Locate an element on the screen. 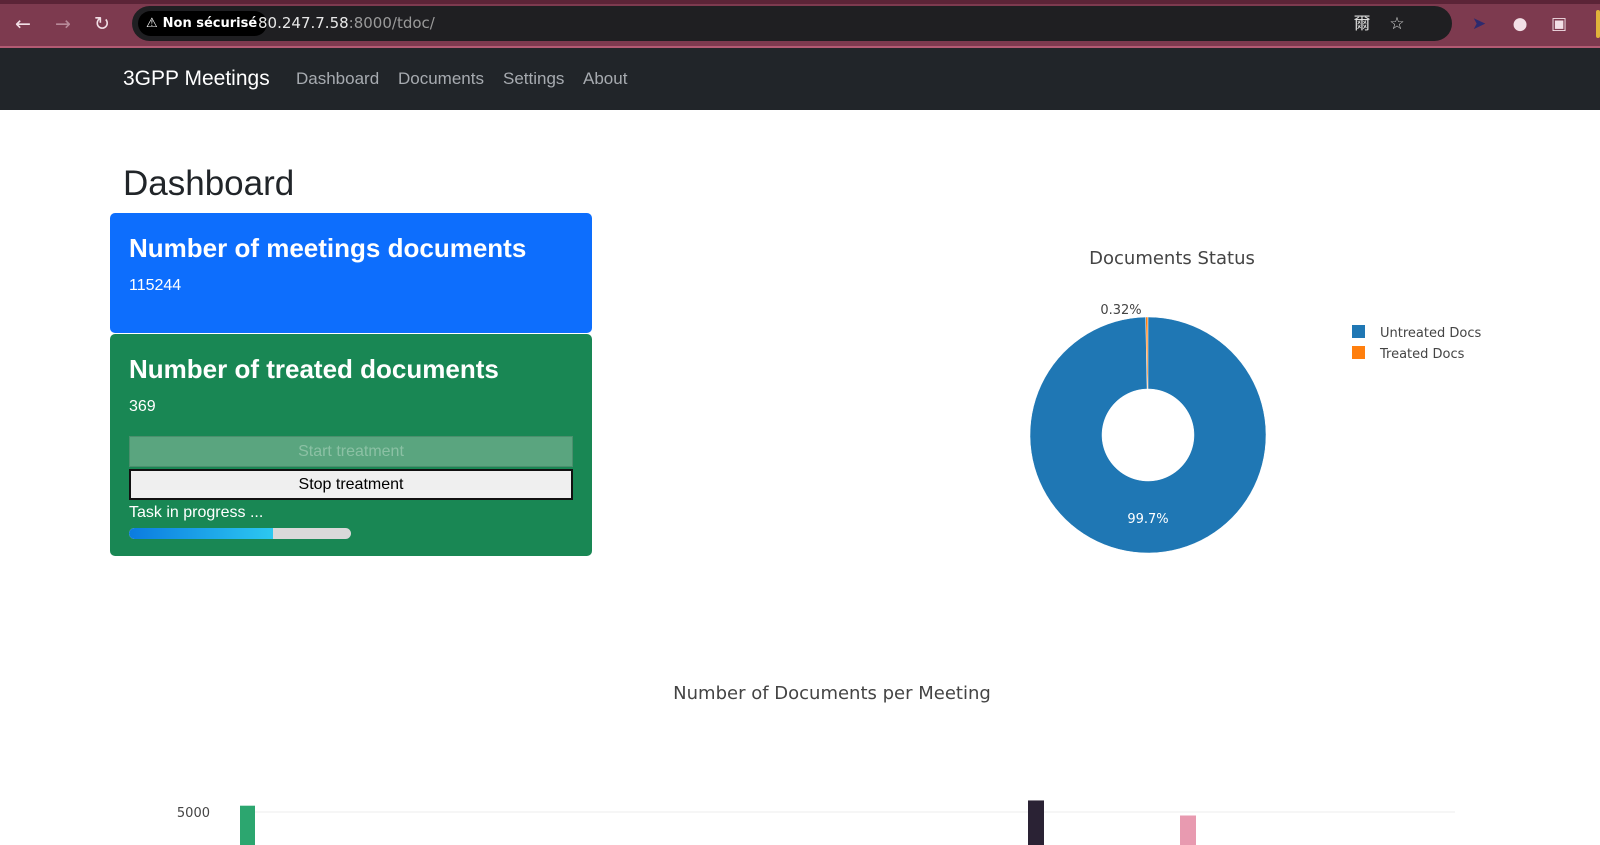 This screenshot has height=845, width=1600. ghost-extension-icon: ● is located at coordinates (1520, 24).